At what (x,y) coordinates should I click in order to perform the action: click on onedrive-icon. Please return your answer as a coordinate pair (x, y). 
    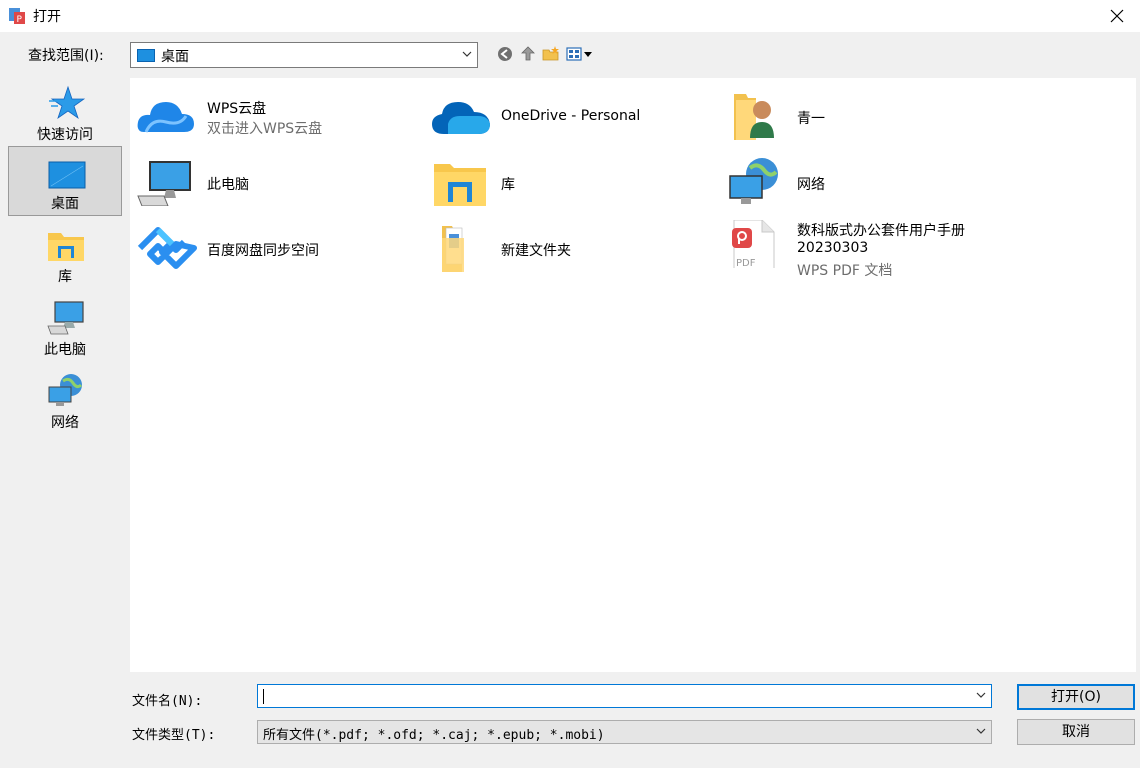
    Looking at the image, I should click on (461, 118).